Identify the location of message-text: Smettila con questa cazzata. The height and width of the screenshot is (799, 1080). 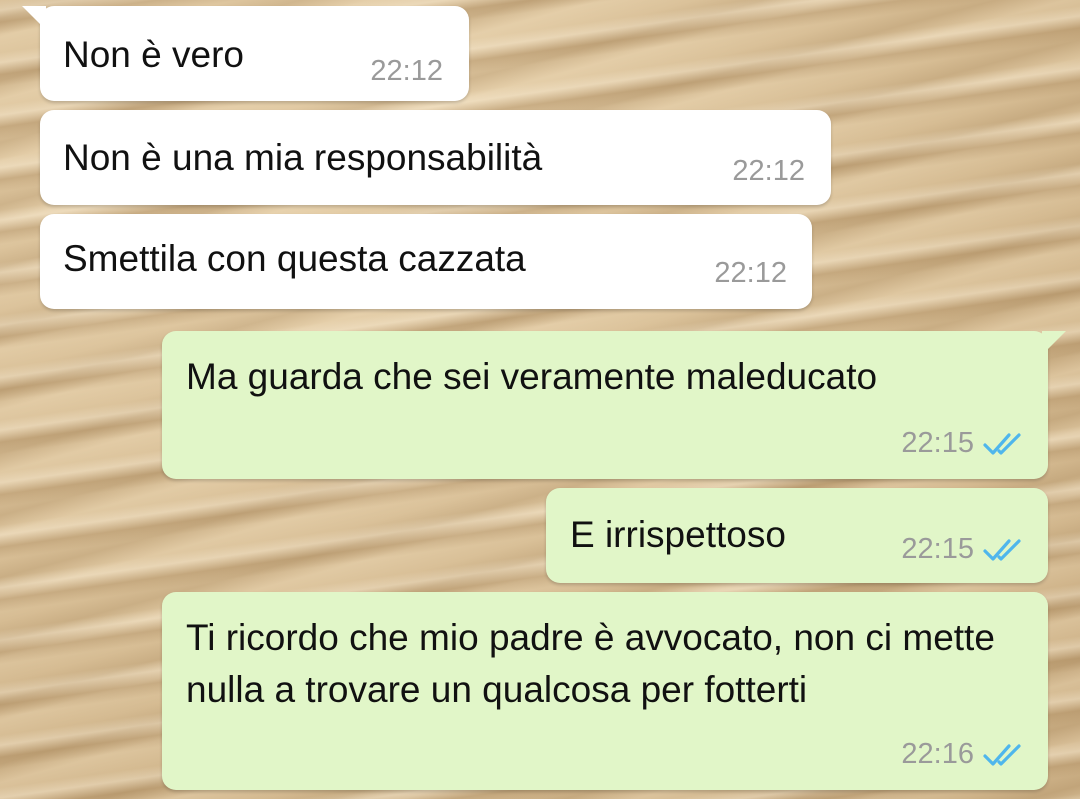
(294, 258).